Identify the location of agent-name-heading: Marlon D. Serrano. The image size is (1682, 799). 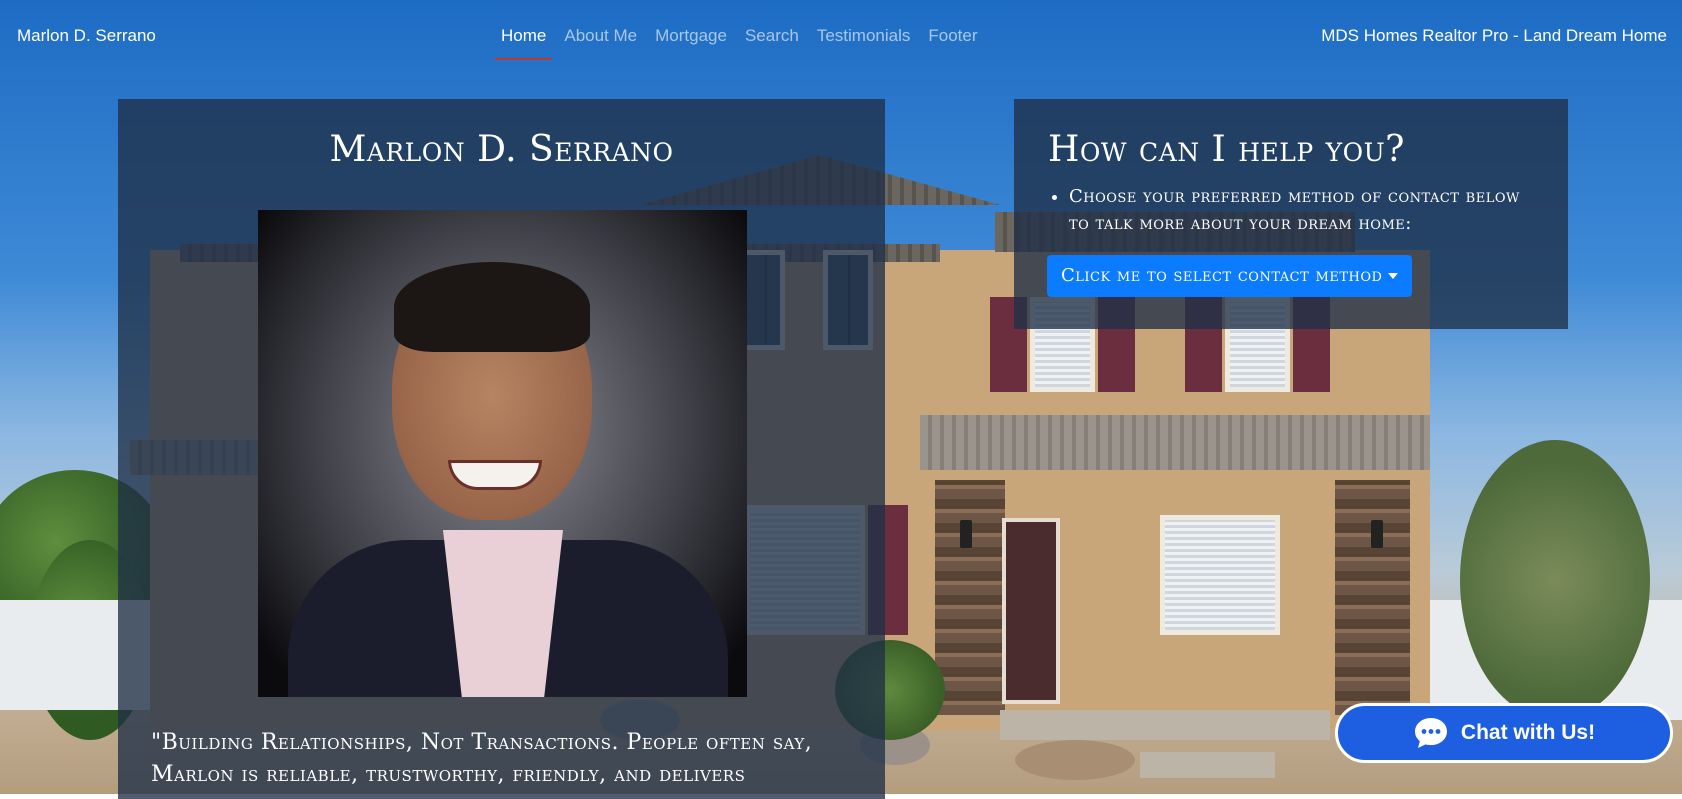
(501, 149).